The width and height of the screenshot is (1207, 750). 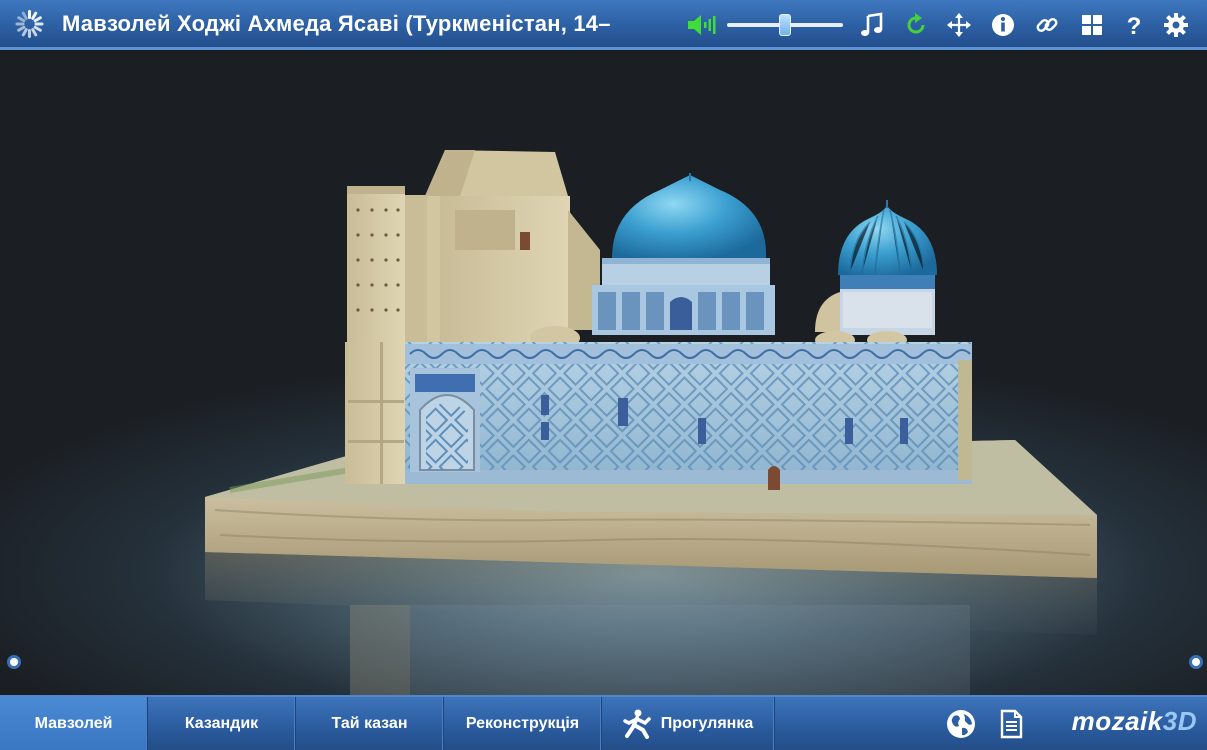 I want to click on tab-label: Мавзолей, so click(x=73, y=723).